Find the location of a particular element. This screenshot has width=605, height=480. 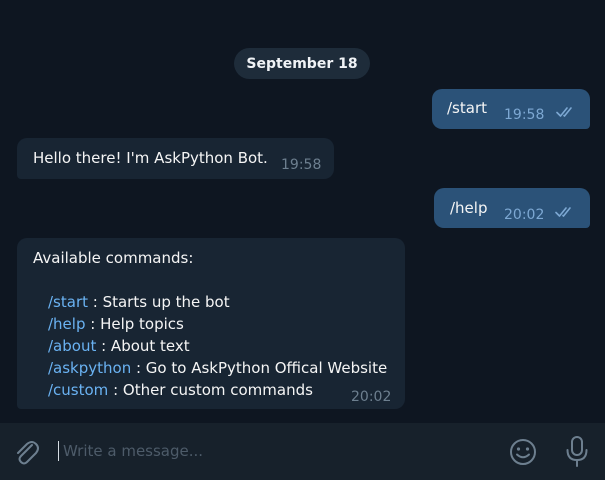

outgoing-message: /start 19:58 is located at coordinates (511, 109).